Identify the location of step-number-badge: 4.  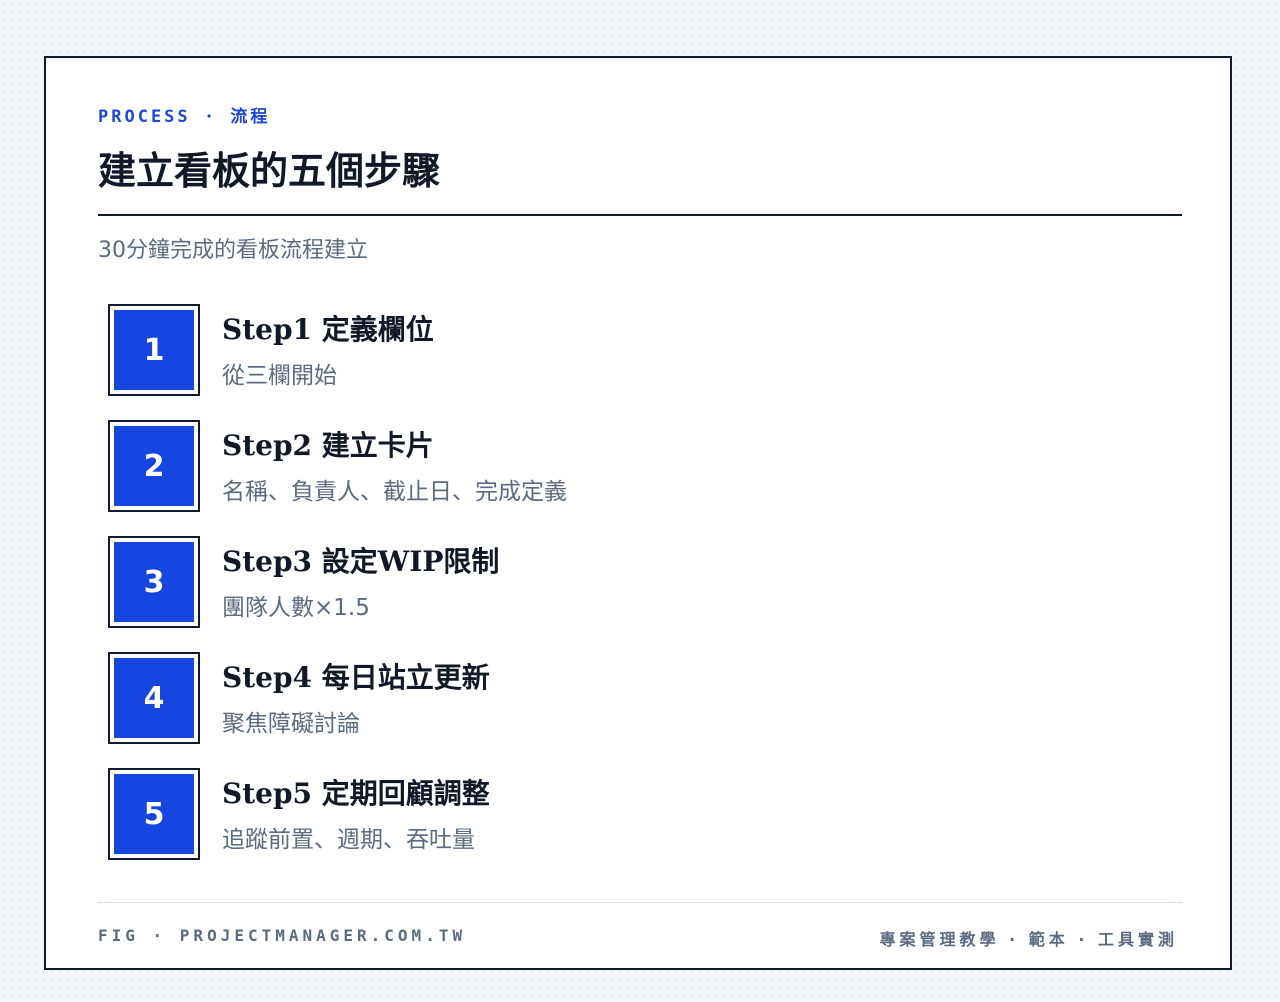
(154, 698).